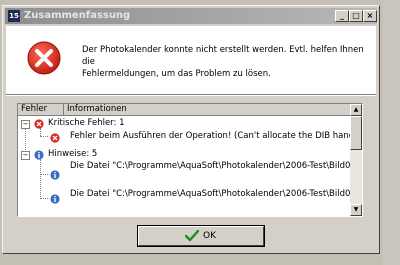 This screenshot has width=400, height=265. What do you see at coordinates (356, 16) in the screenshot?
I see `maximize-button: □` at bounding box center [356, 16].